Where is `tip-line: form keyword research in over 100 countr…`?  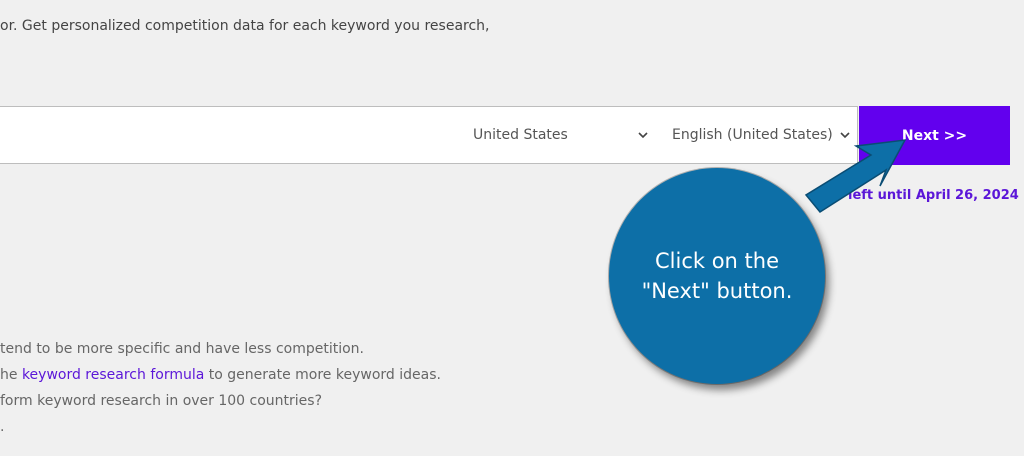 tip-line: form keyword research in over 100 countr… is located at coordinates (161, 401).